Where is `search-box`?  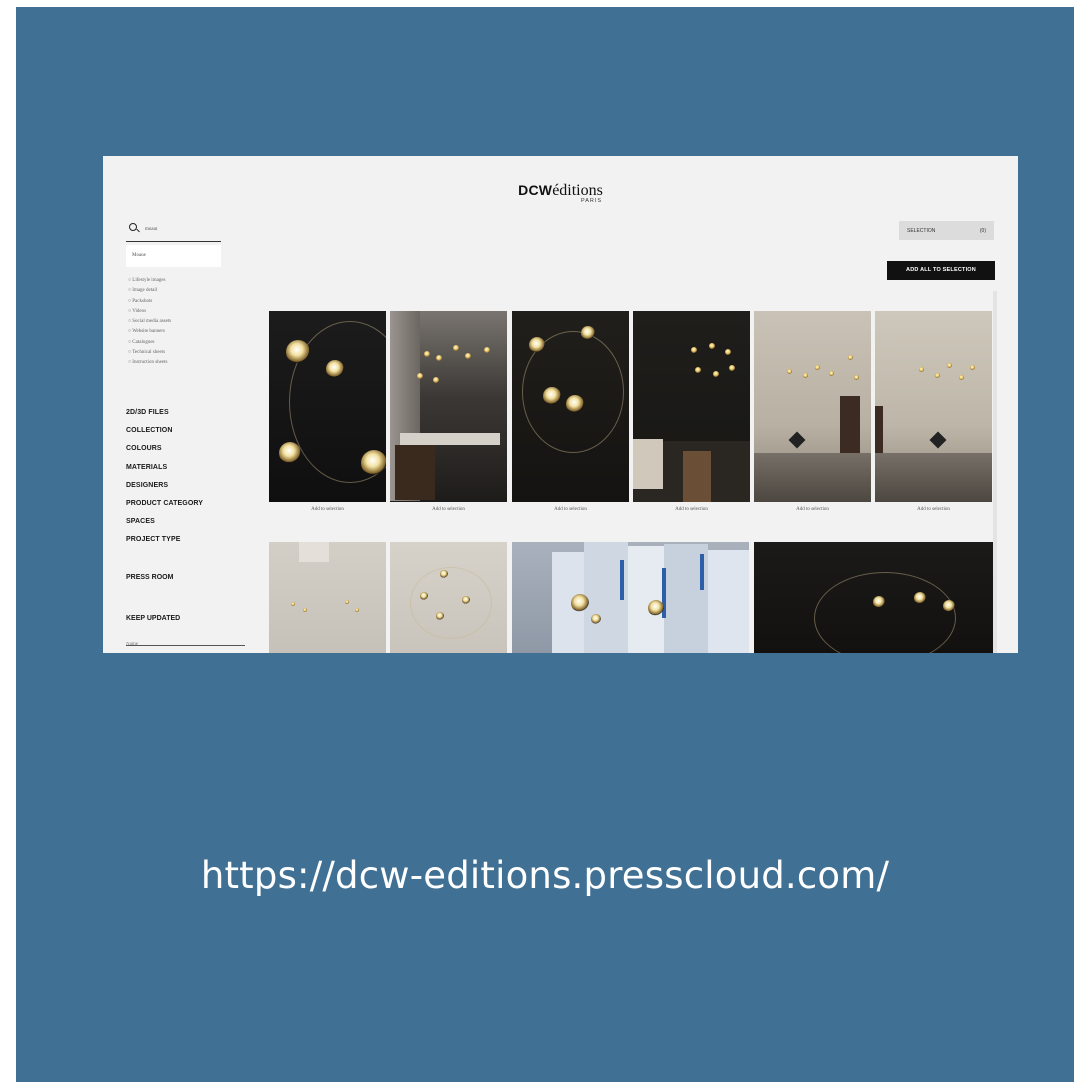 search-box is located at coordinates (173, 232).